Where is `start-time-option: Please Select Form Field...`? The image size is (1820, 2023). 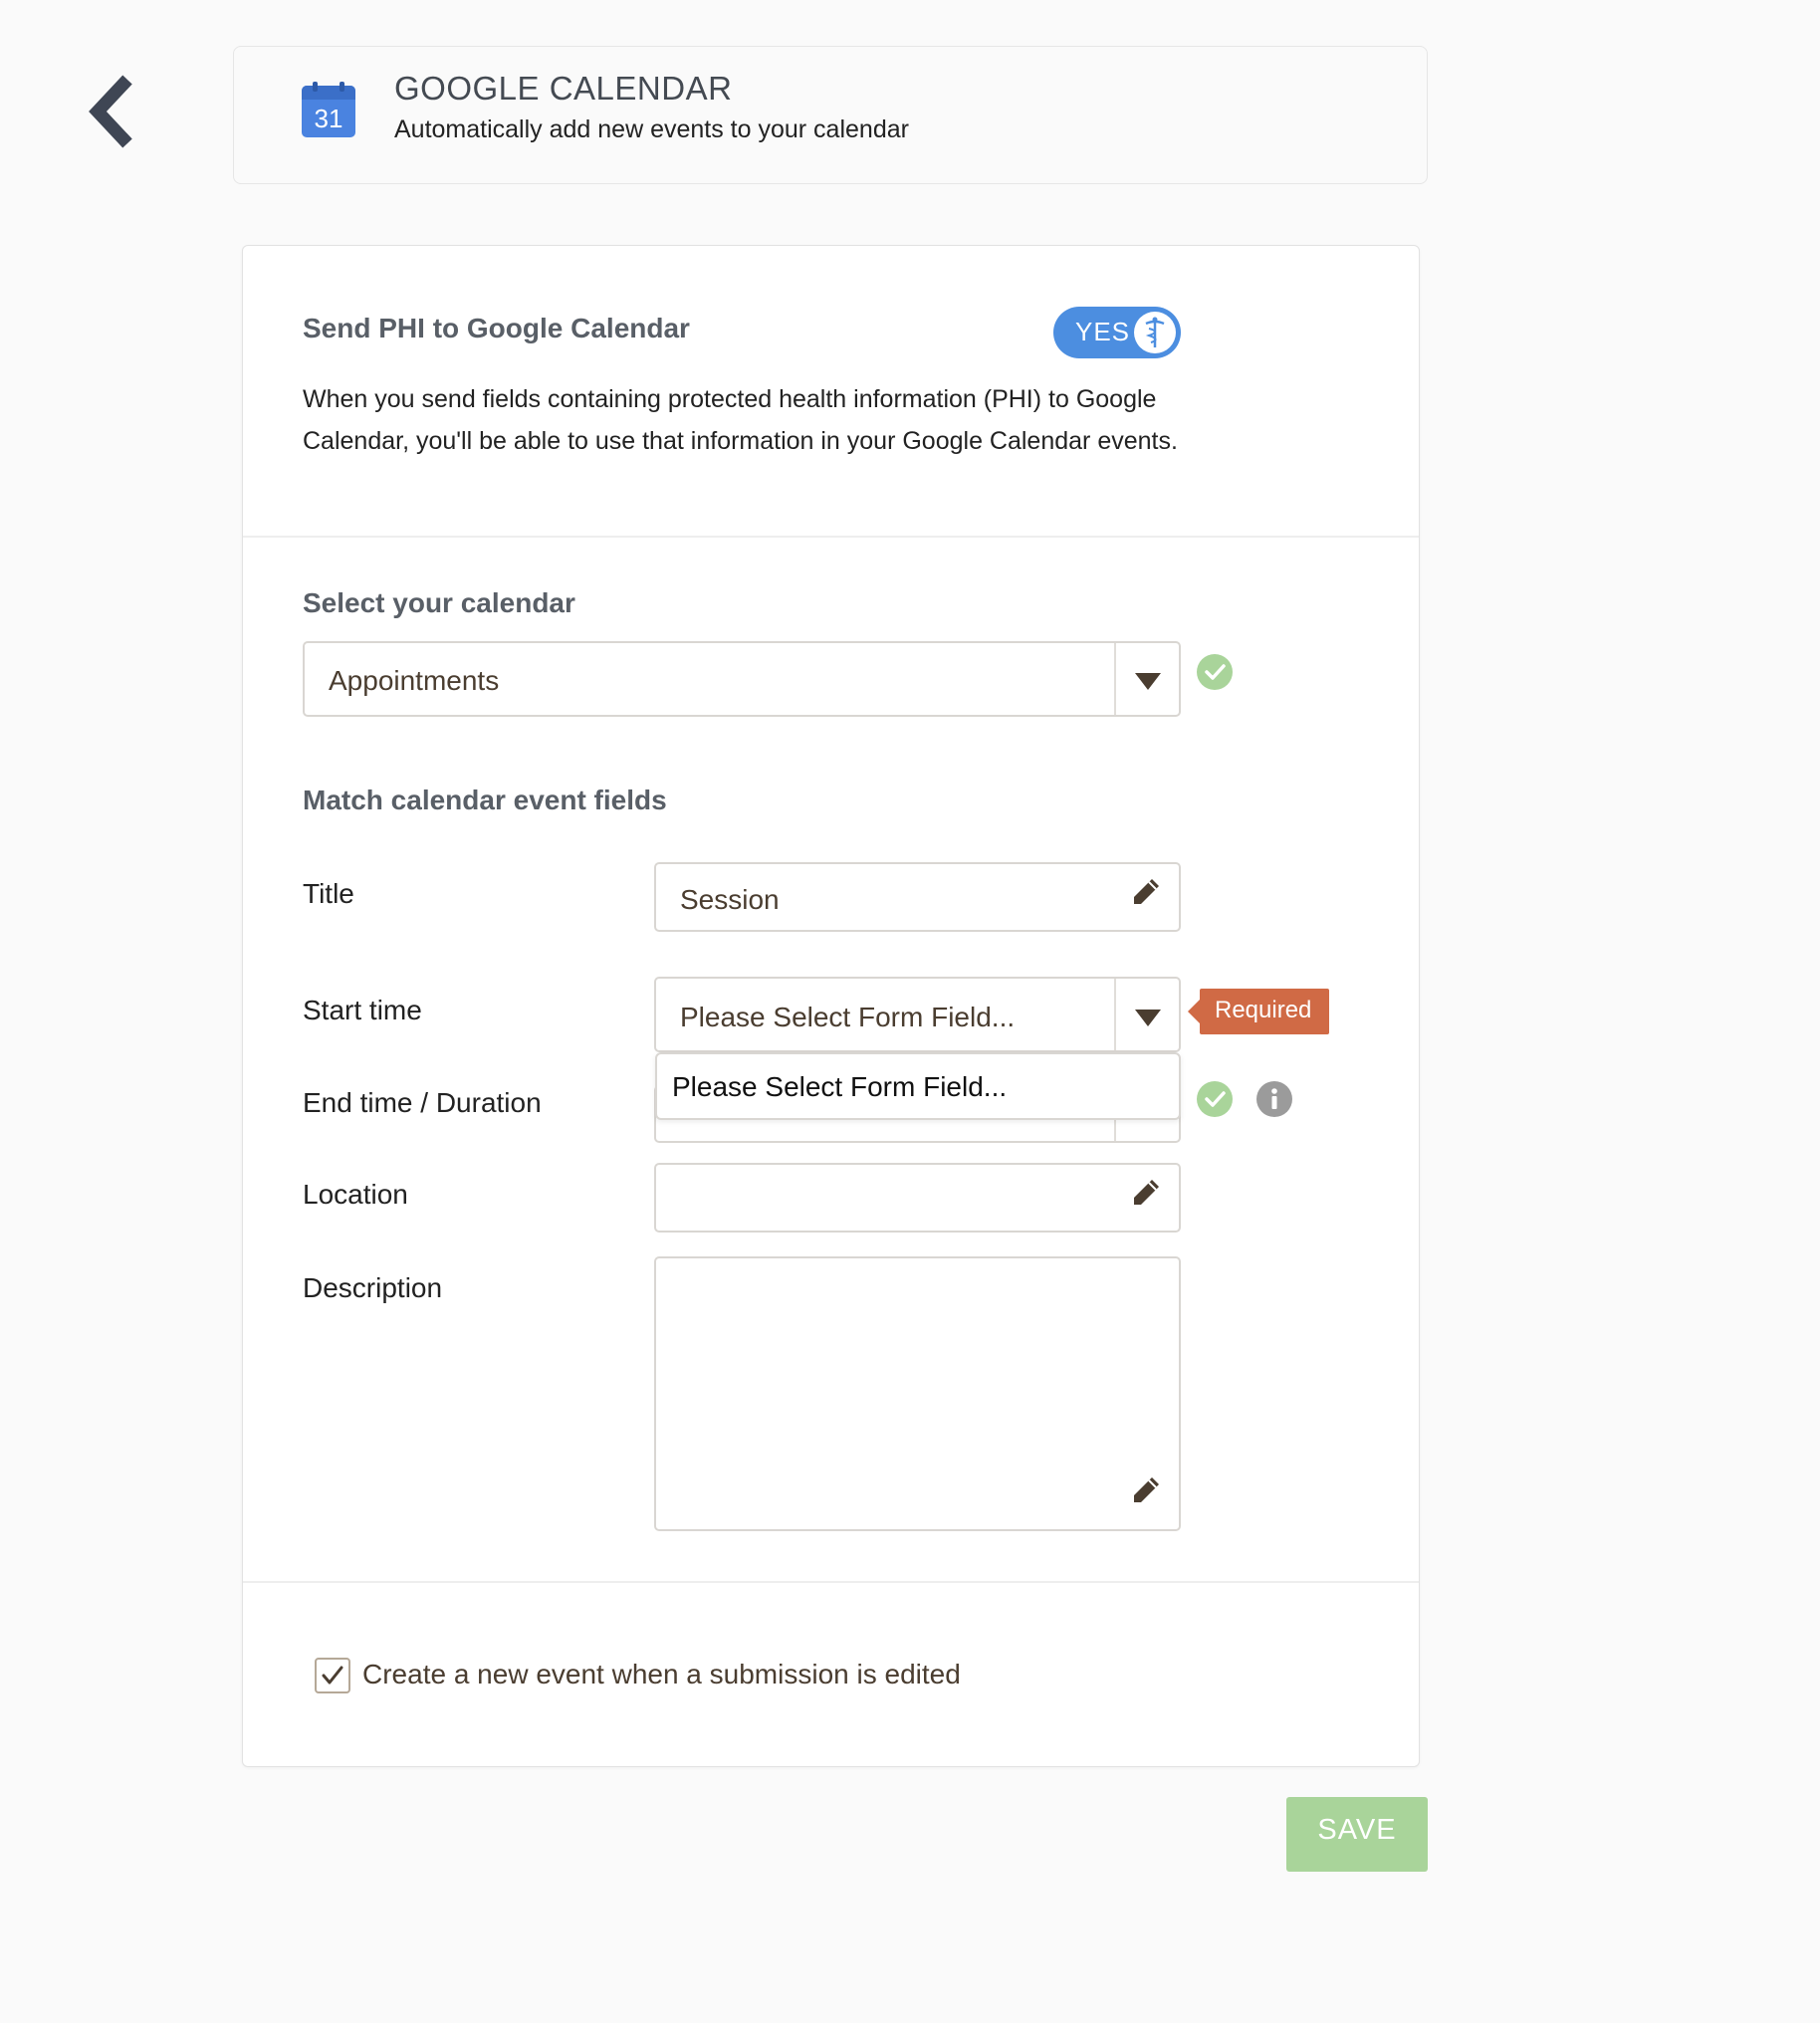 start-time-option: Please Select Form Field... is located at coordinates (839, 1087).